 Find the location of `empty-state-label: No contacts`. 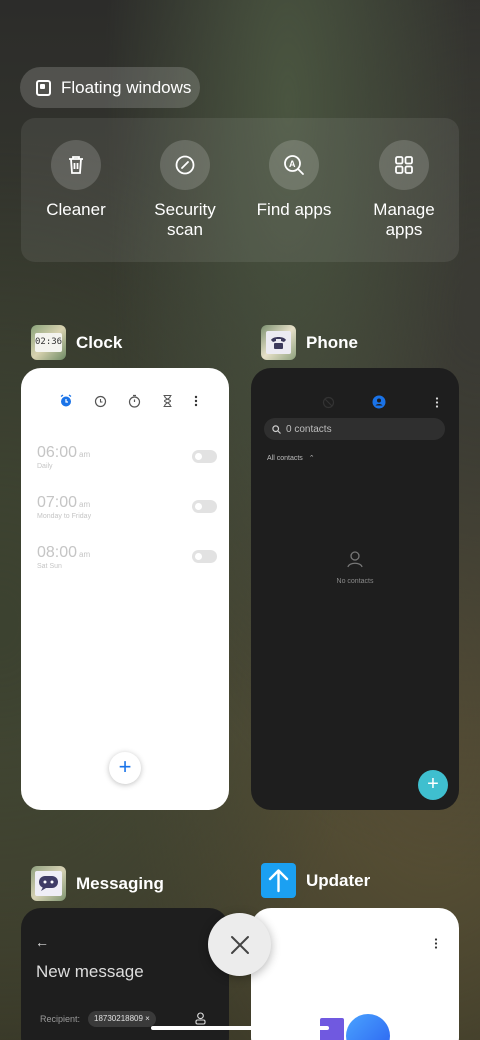

empty-state-label: No contacts is located at coordinates (355, 581).